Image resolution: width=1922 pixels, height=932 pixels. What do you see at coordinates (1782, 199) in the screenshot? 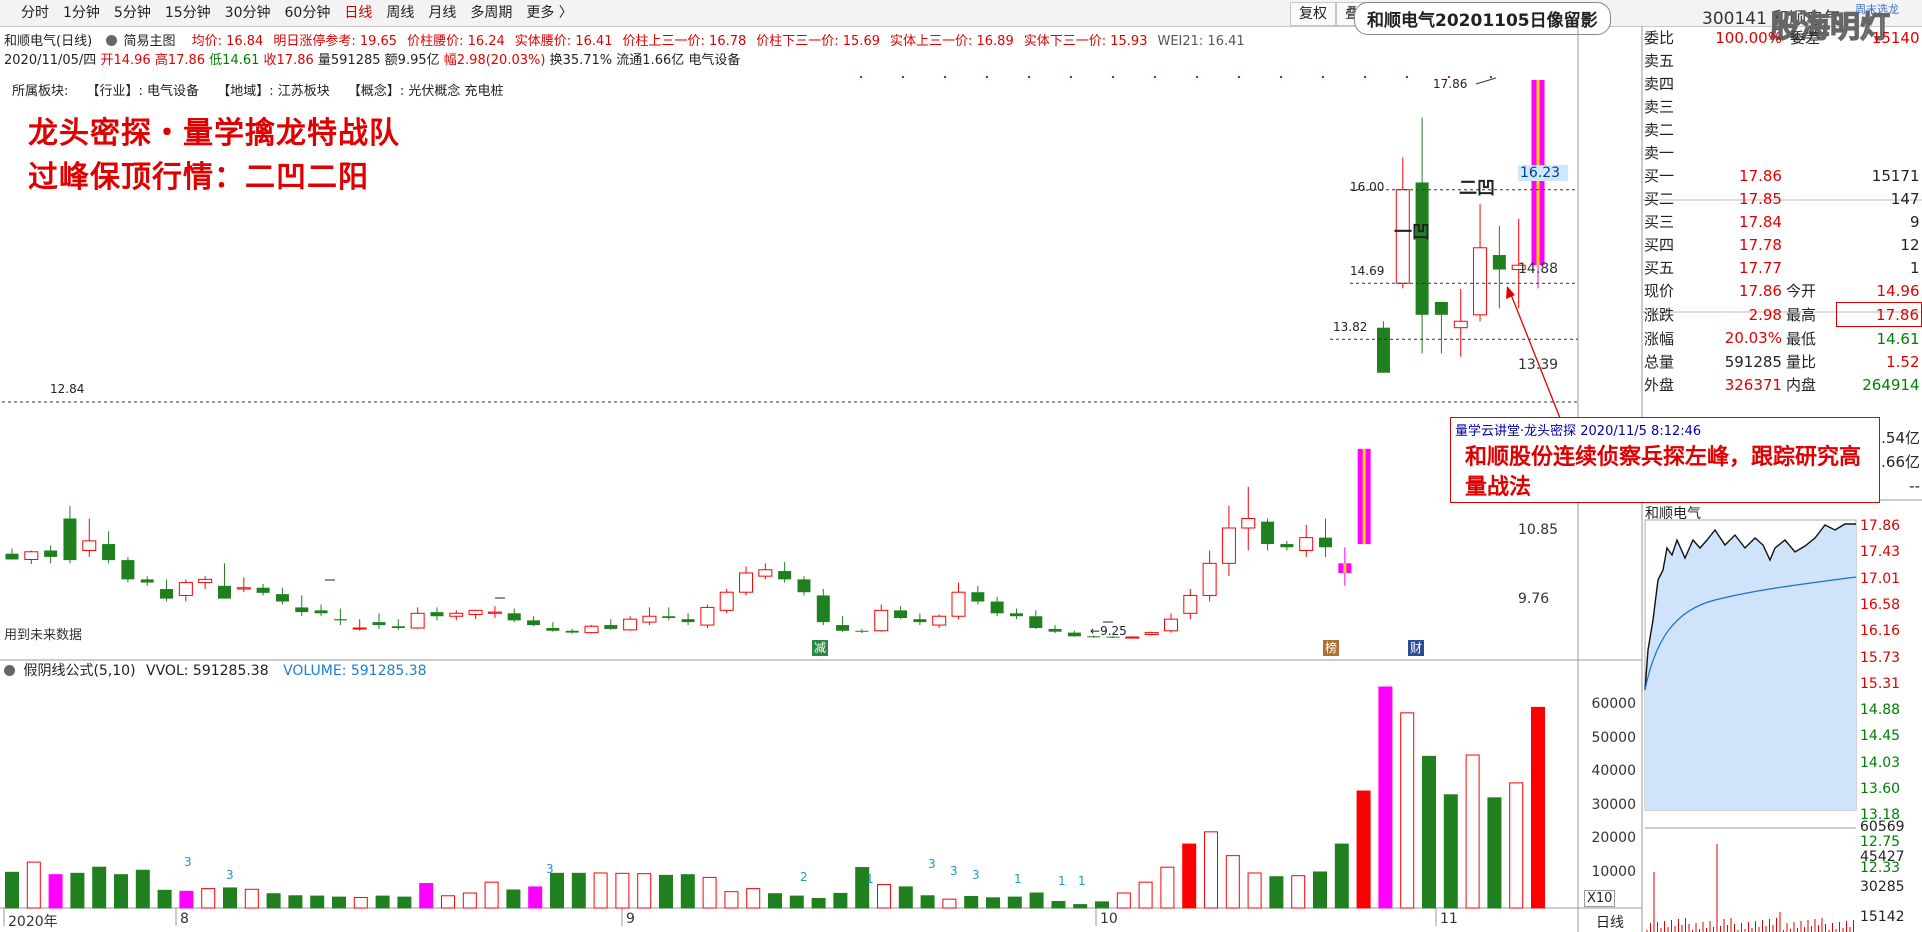
I see `buy-row: 买二 17.85 147` at bounding box center [1782, 199].